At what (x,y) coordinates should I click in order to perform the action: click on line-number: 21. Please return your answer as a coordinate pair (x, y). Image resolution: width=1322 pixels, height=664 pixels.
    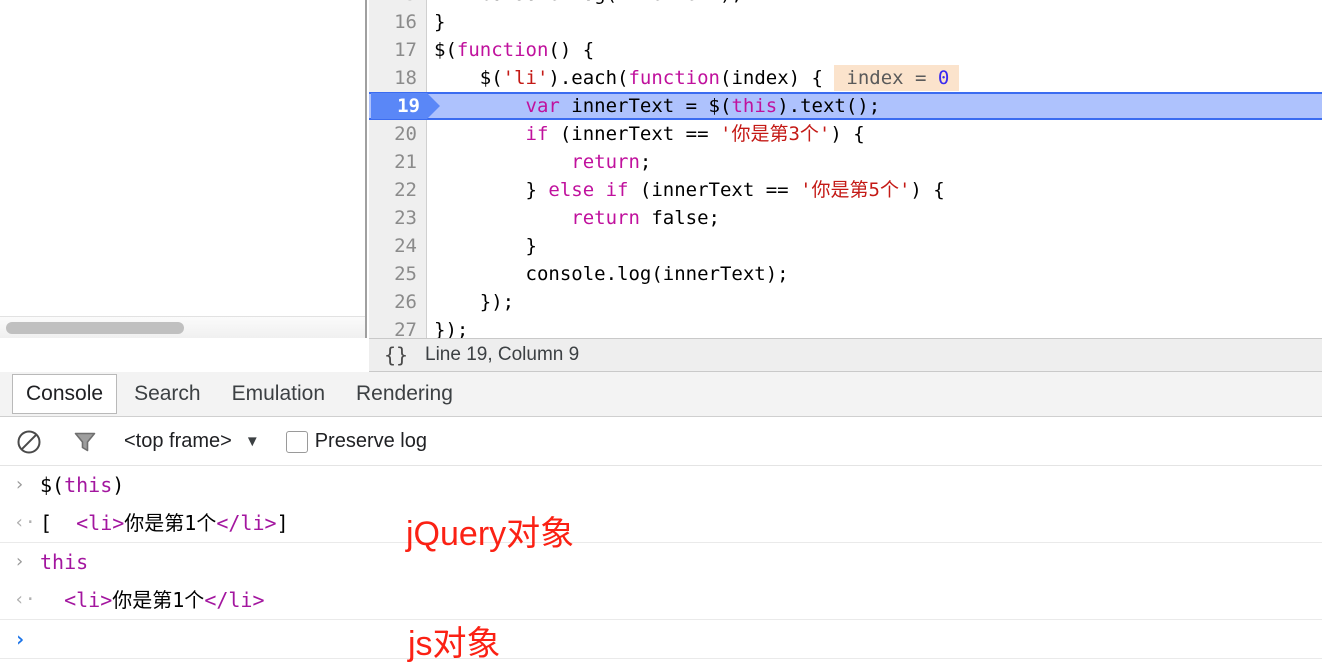
    Looking at the image, I should click on (398, 162).